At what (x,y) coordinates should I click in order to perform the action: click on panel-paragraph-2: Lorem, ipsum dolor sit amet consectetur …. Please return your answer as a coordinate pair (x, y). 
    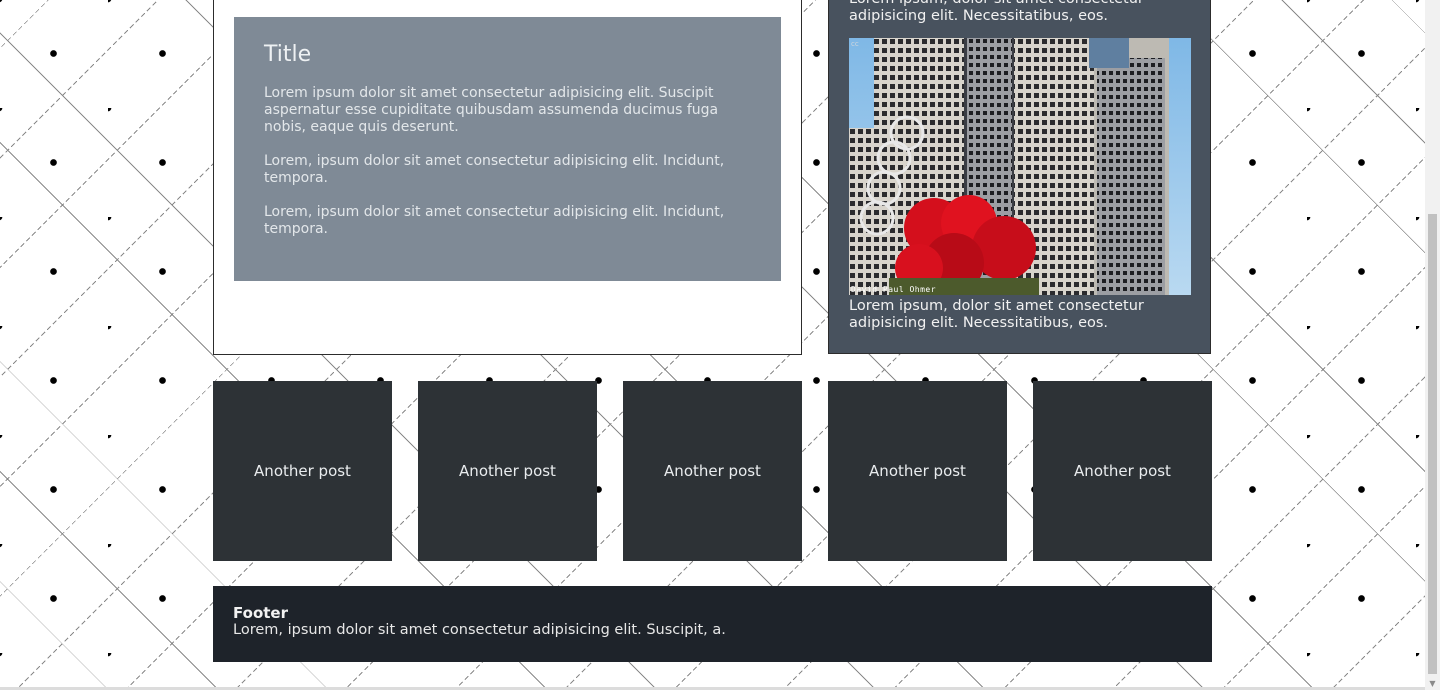
    Looking at the image, I should click on (494, 169).